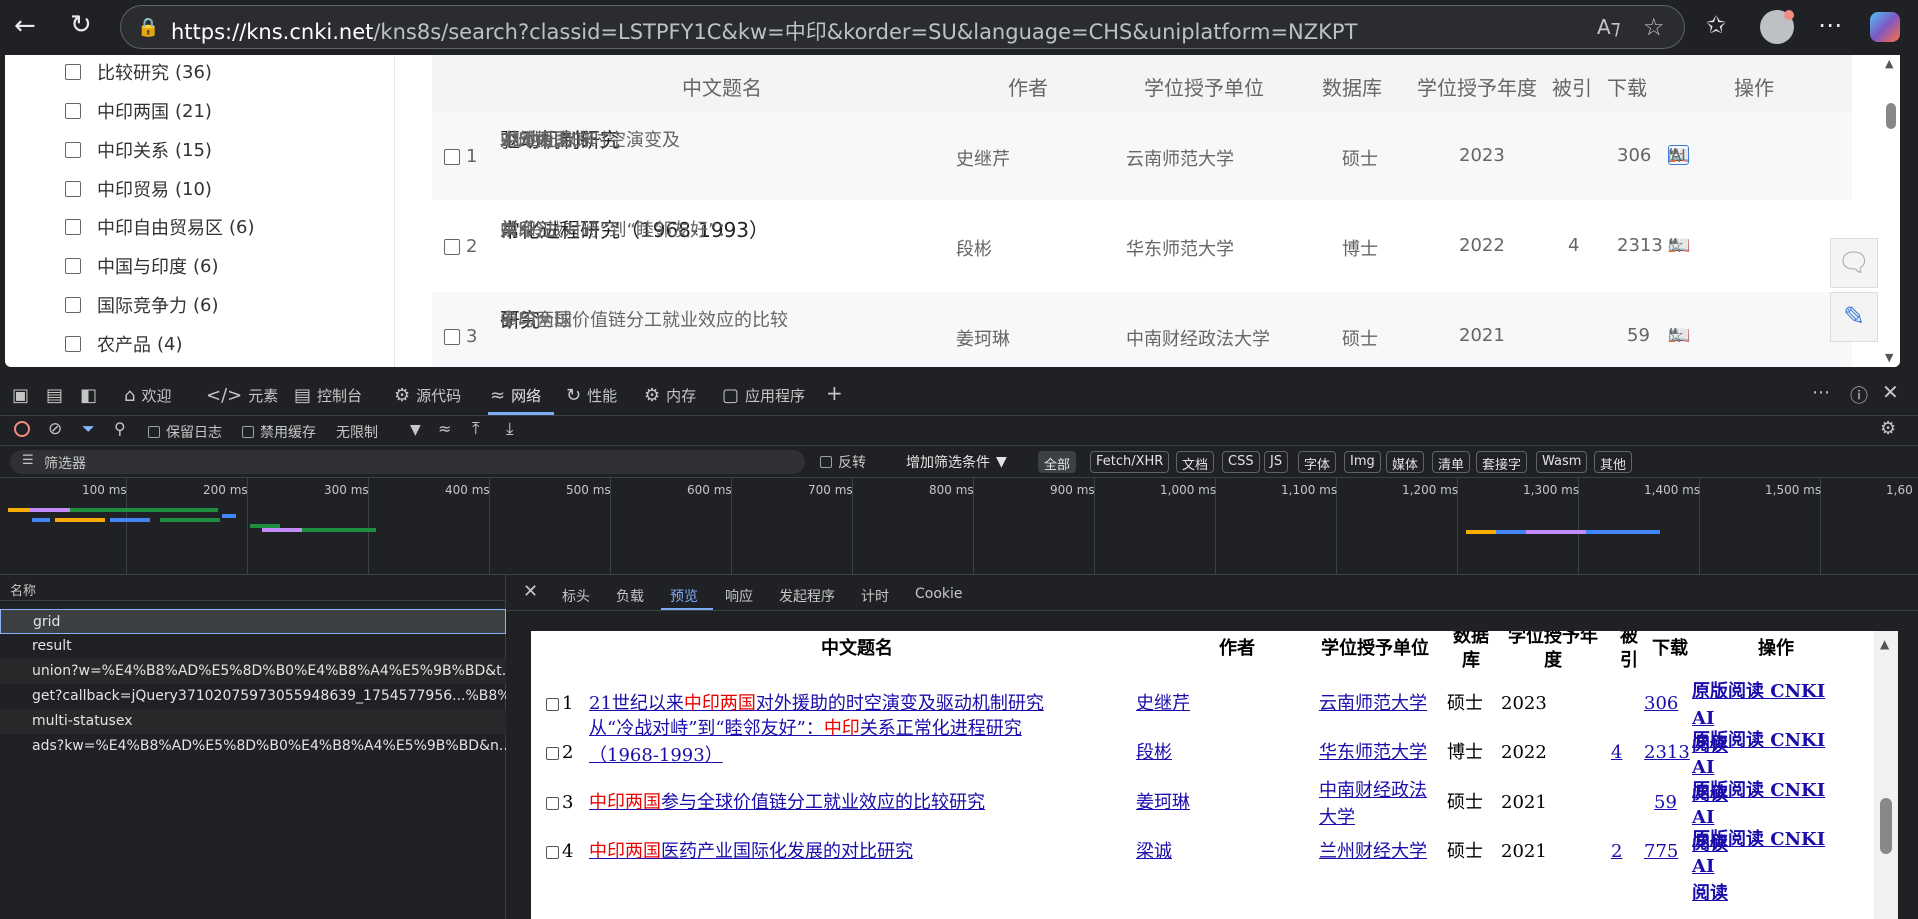 Image resolution: width=1918 pixels, height=919 pixels. I want to click on cnki-ai-read-link-line2: 阅读, so click(1710, 893).